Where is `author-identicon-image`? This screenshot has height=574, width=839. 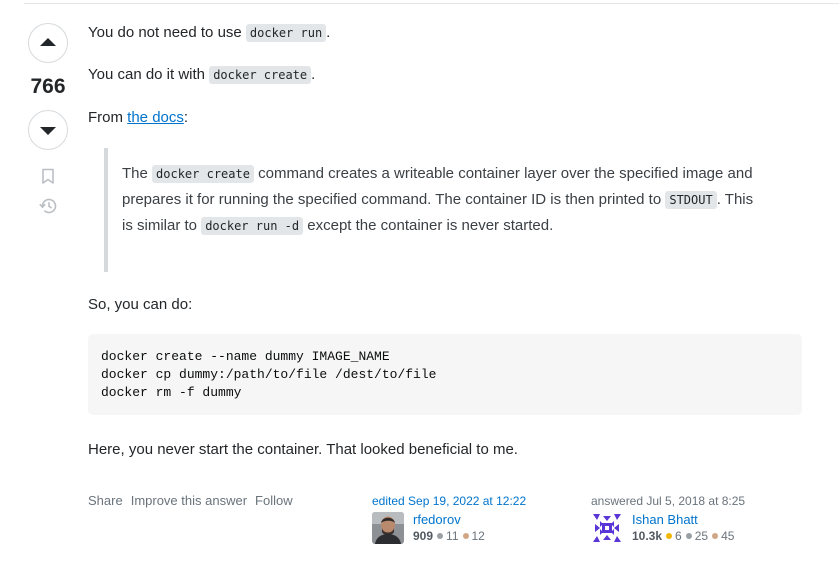
author-identicon-image is located at coordinates (607, 528).